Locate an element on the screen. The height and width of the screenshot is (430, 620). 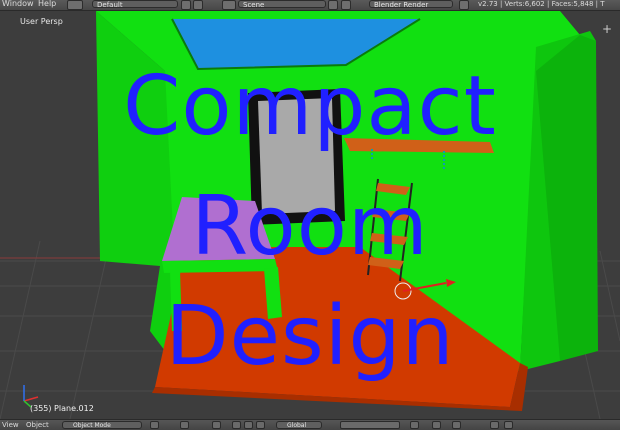
camera-icon is located at coordinates (508, 425).